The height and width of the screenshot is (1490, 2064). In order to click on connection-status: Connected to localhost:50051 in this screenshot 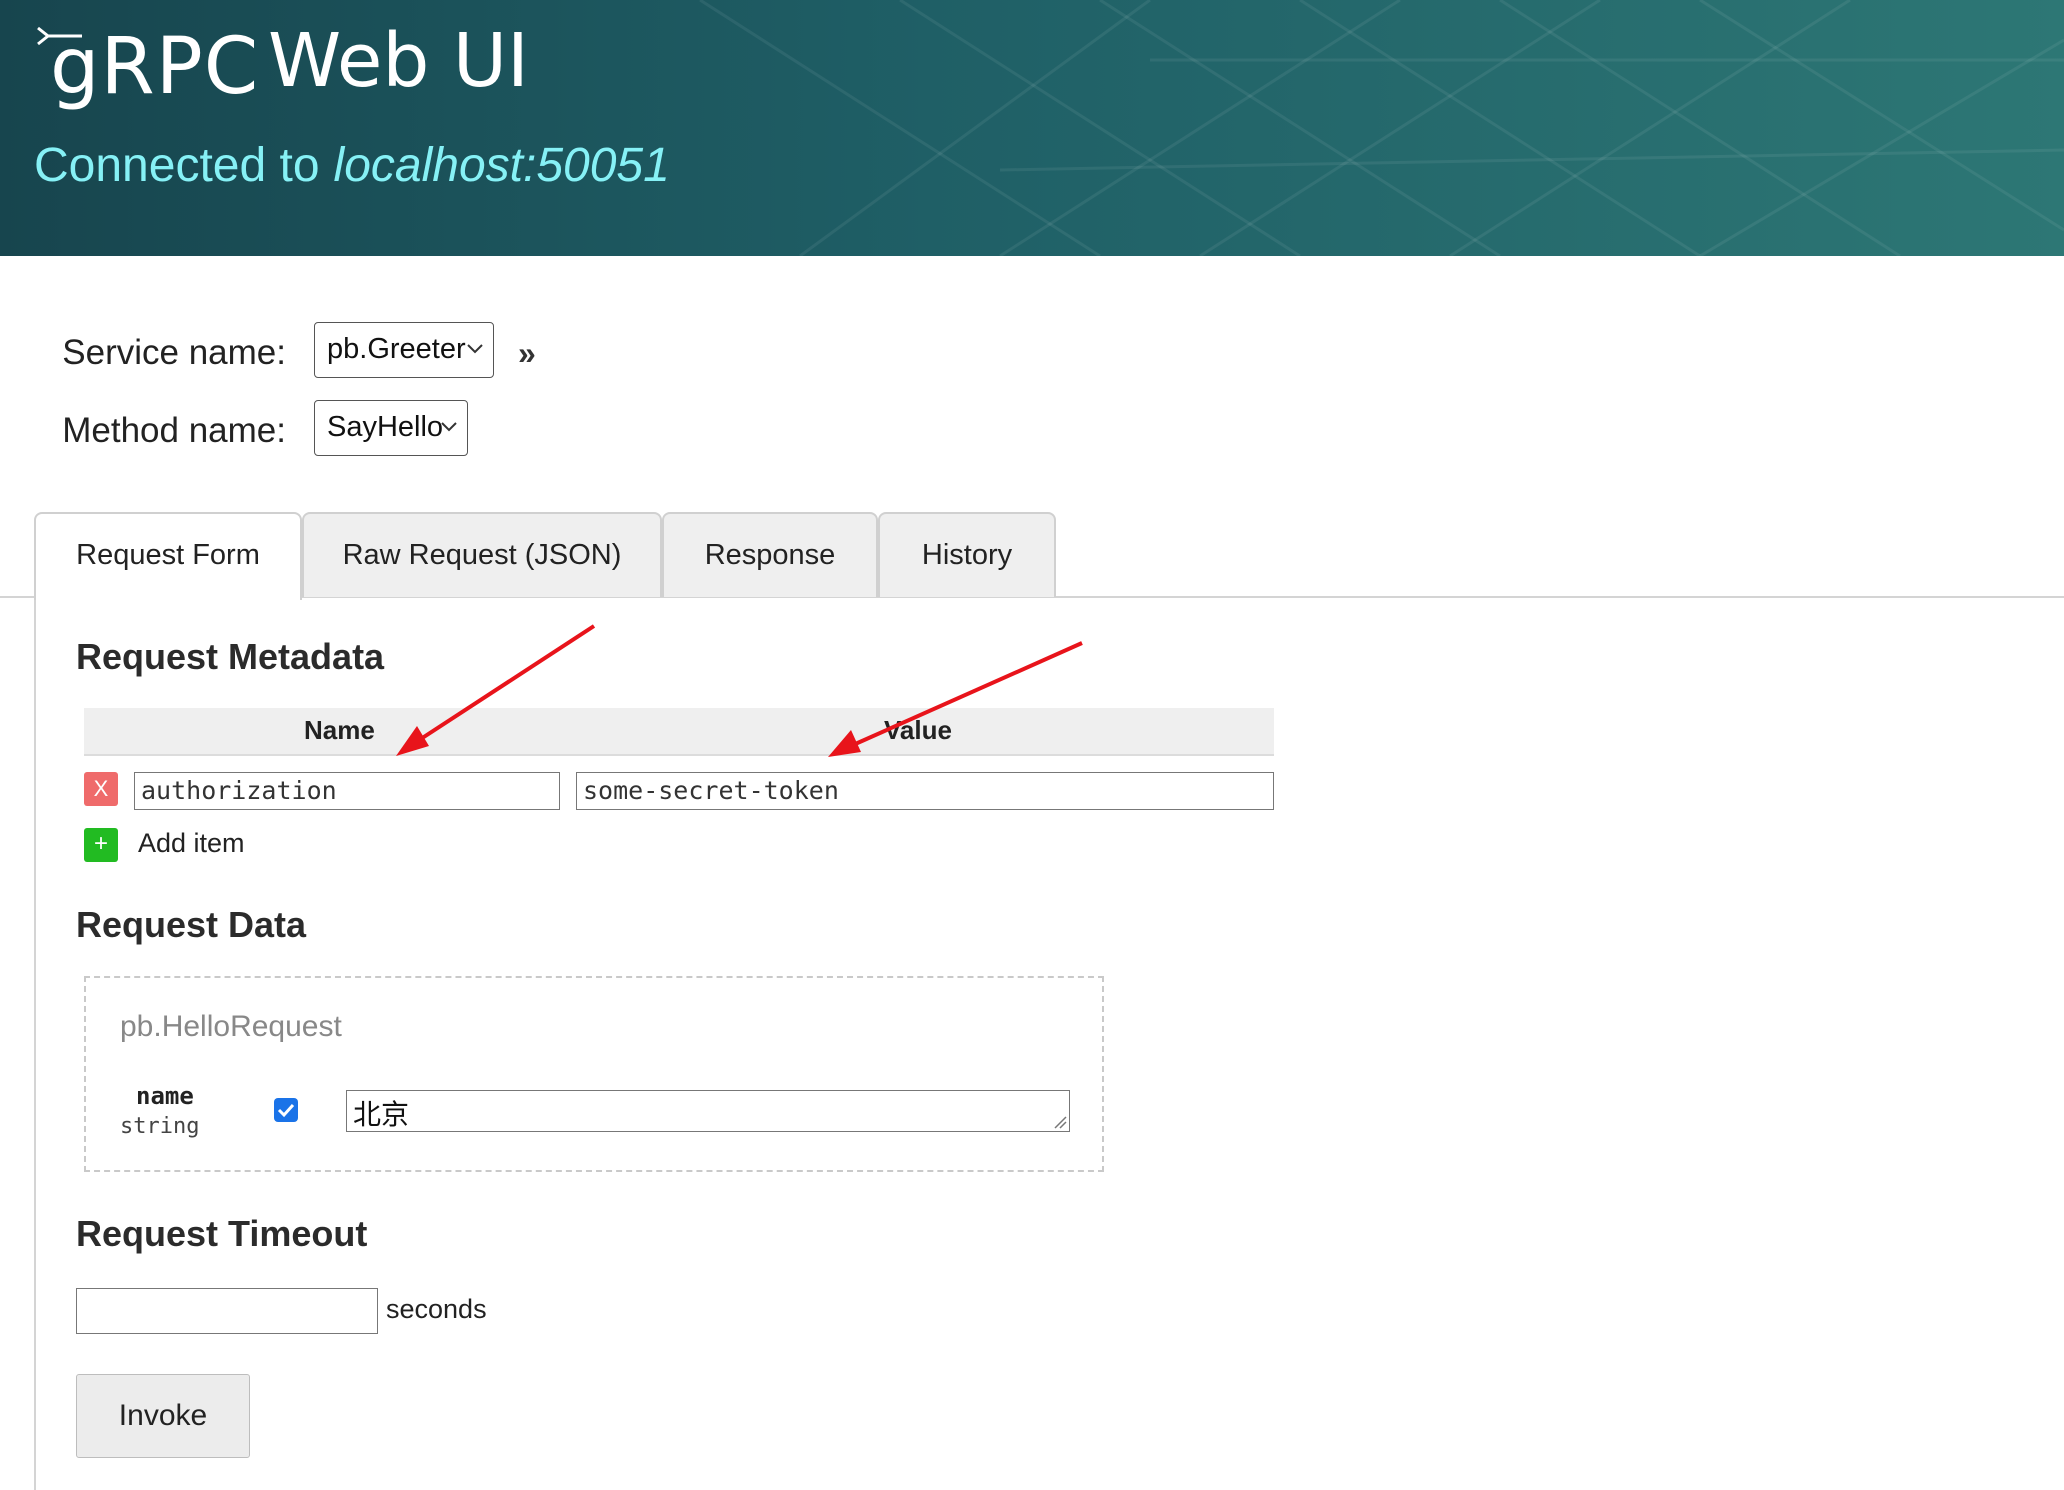, I will do `click(352, 165)`.